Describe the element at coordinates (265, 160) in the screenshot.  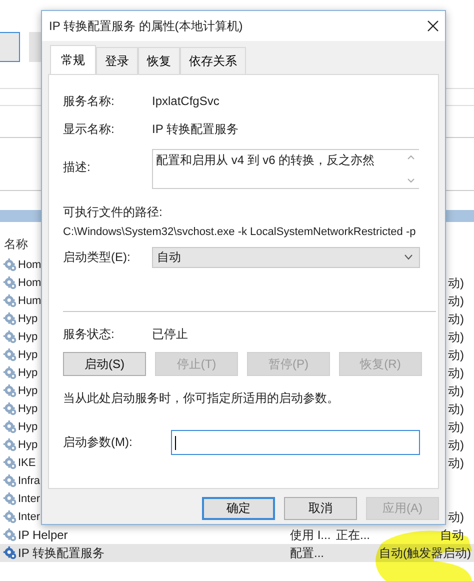
I see `description-text: 配置和启用从 v4 到 v6 的转换，反之亦然` at that location.